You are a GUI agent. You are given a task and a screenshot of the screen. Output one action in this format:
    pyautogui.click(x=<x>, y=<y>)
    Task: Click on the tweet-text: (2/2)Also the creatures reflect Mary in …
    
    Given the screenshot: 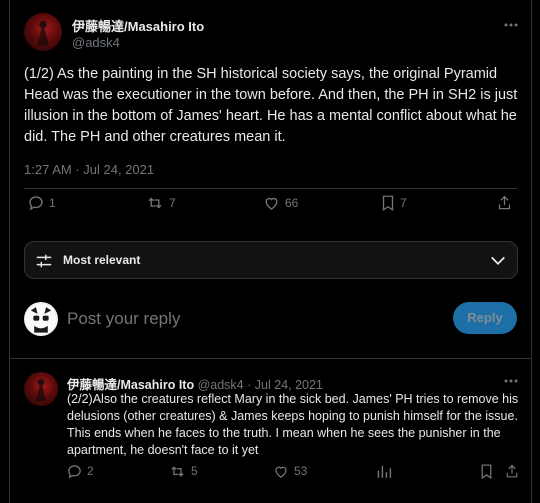 What is the action you would take?
    pyautogui.click(x=293, y=424)
    